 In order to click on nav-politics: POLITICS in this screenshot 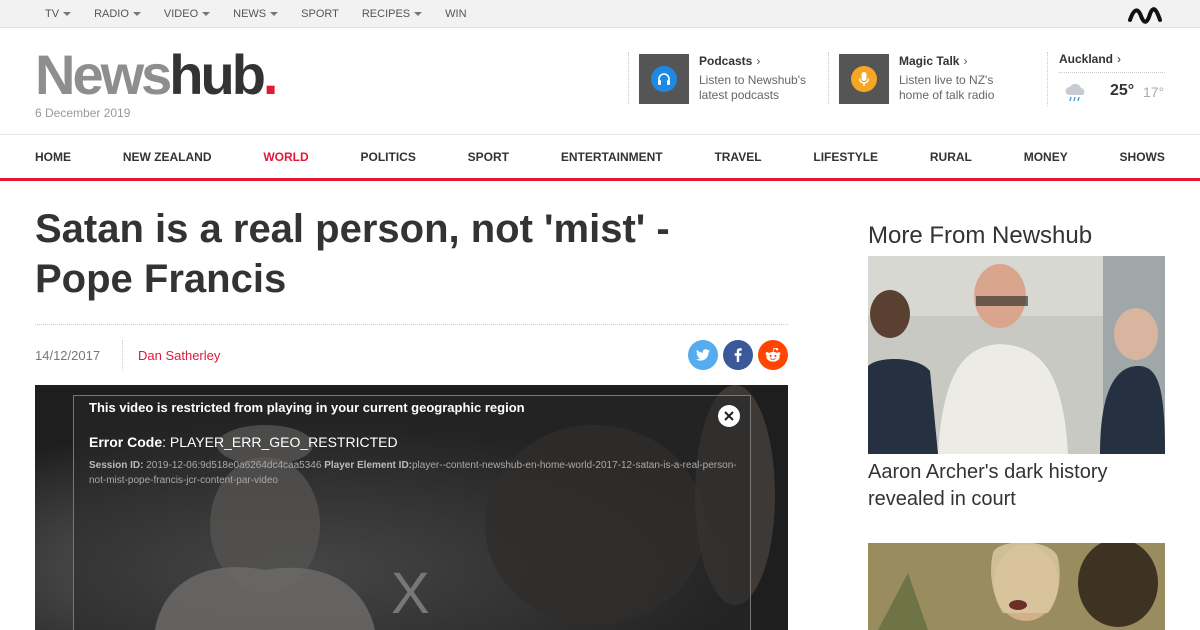, I will do `click(387, 157)`.